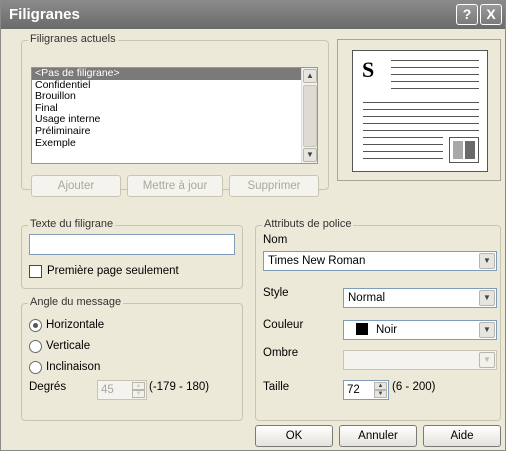 This screenshot has width=506, height=451. Describe the element at coordinates (414, 387) in the screenshot. I see `size-range: (6 - 200)` at that location.